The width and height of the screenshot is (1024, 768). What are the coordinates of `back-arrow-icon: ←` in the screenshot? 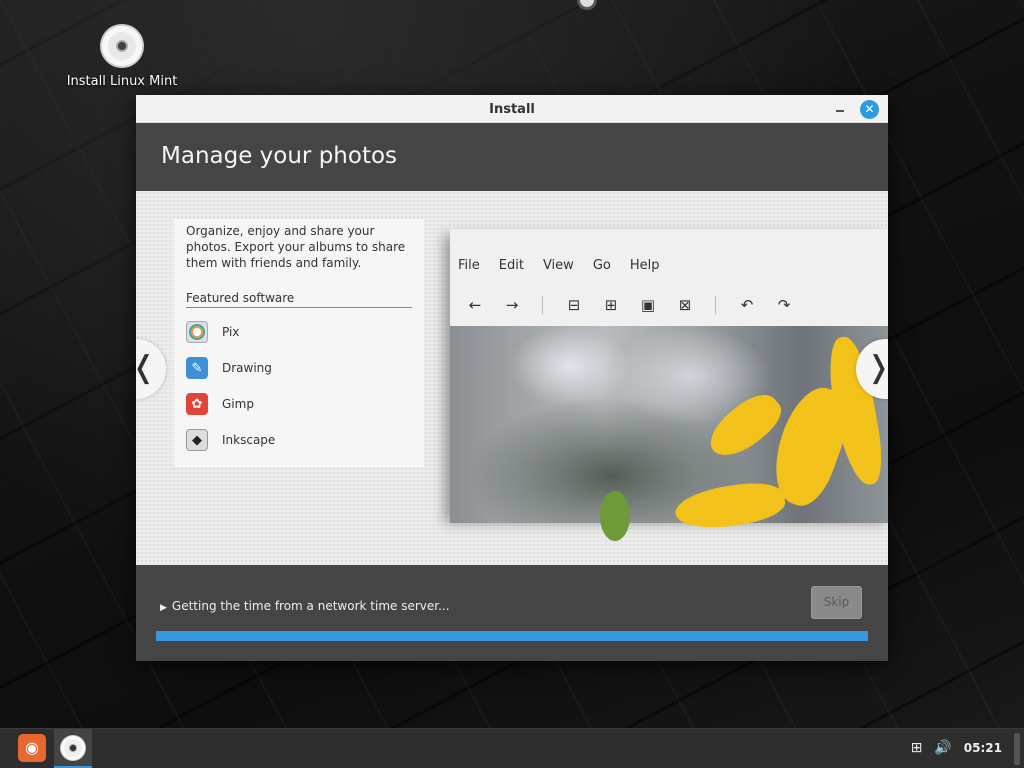 It's located at (475, 305).